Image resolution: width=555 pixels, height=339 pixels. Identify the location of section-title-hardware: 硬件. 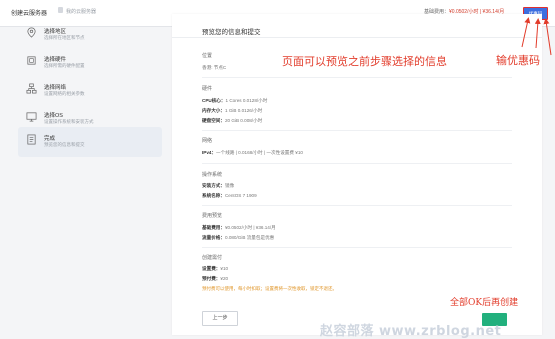
(207, 89).